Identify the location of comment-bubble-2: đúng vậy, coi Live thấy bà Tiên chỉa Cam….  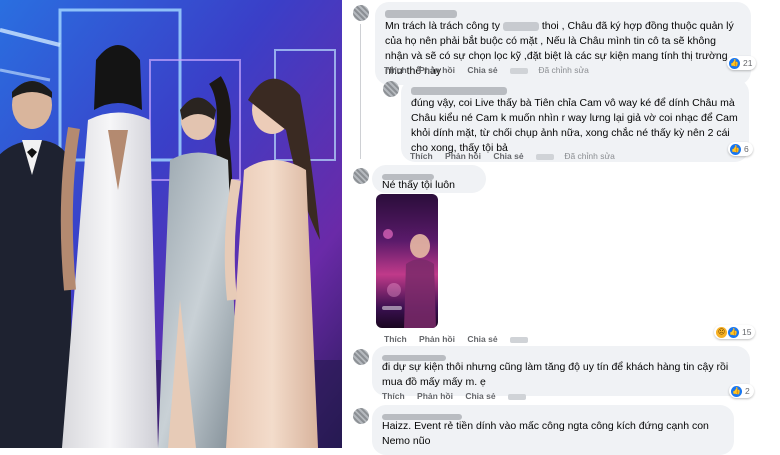
(575, 120).